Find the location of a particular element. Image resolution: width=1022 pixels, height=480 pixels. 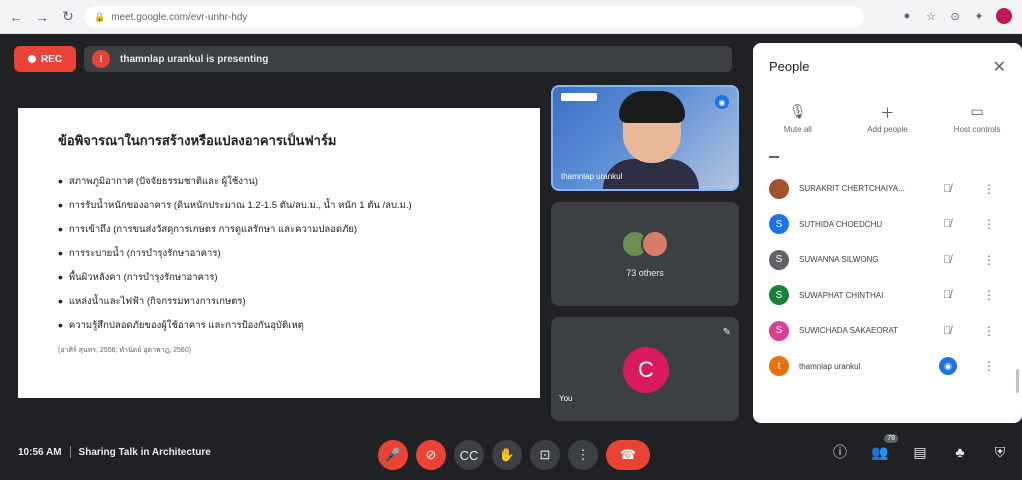

reload-icon: ↻ is located at coordinates (68, 17).